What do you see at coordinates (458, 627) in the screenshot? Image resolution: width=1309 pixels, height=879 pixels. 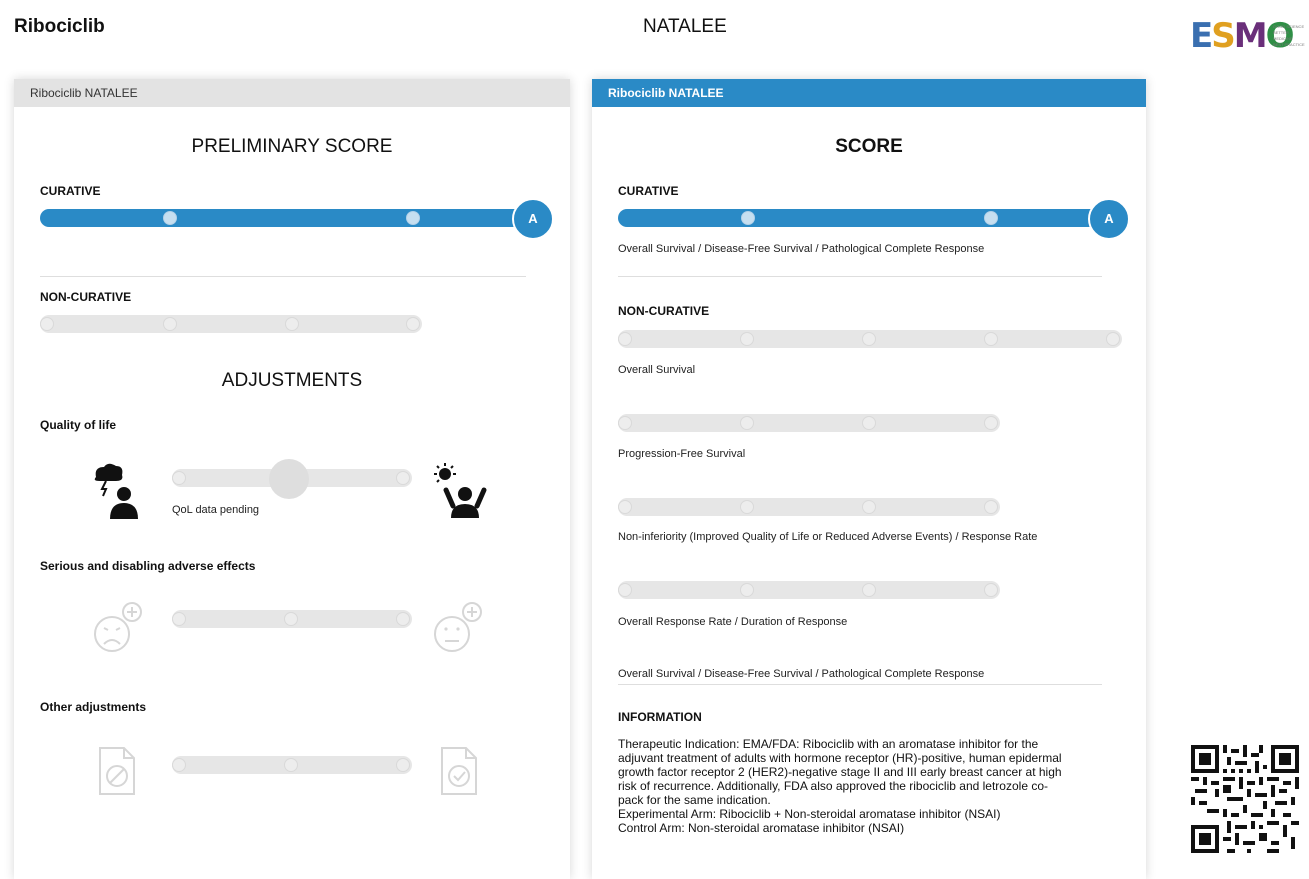 I see `neutral-face-plus-icon` at bounding box center [458, 627].